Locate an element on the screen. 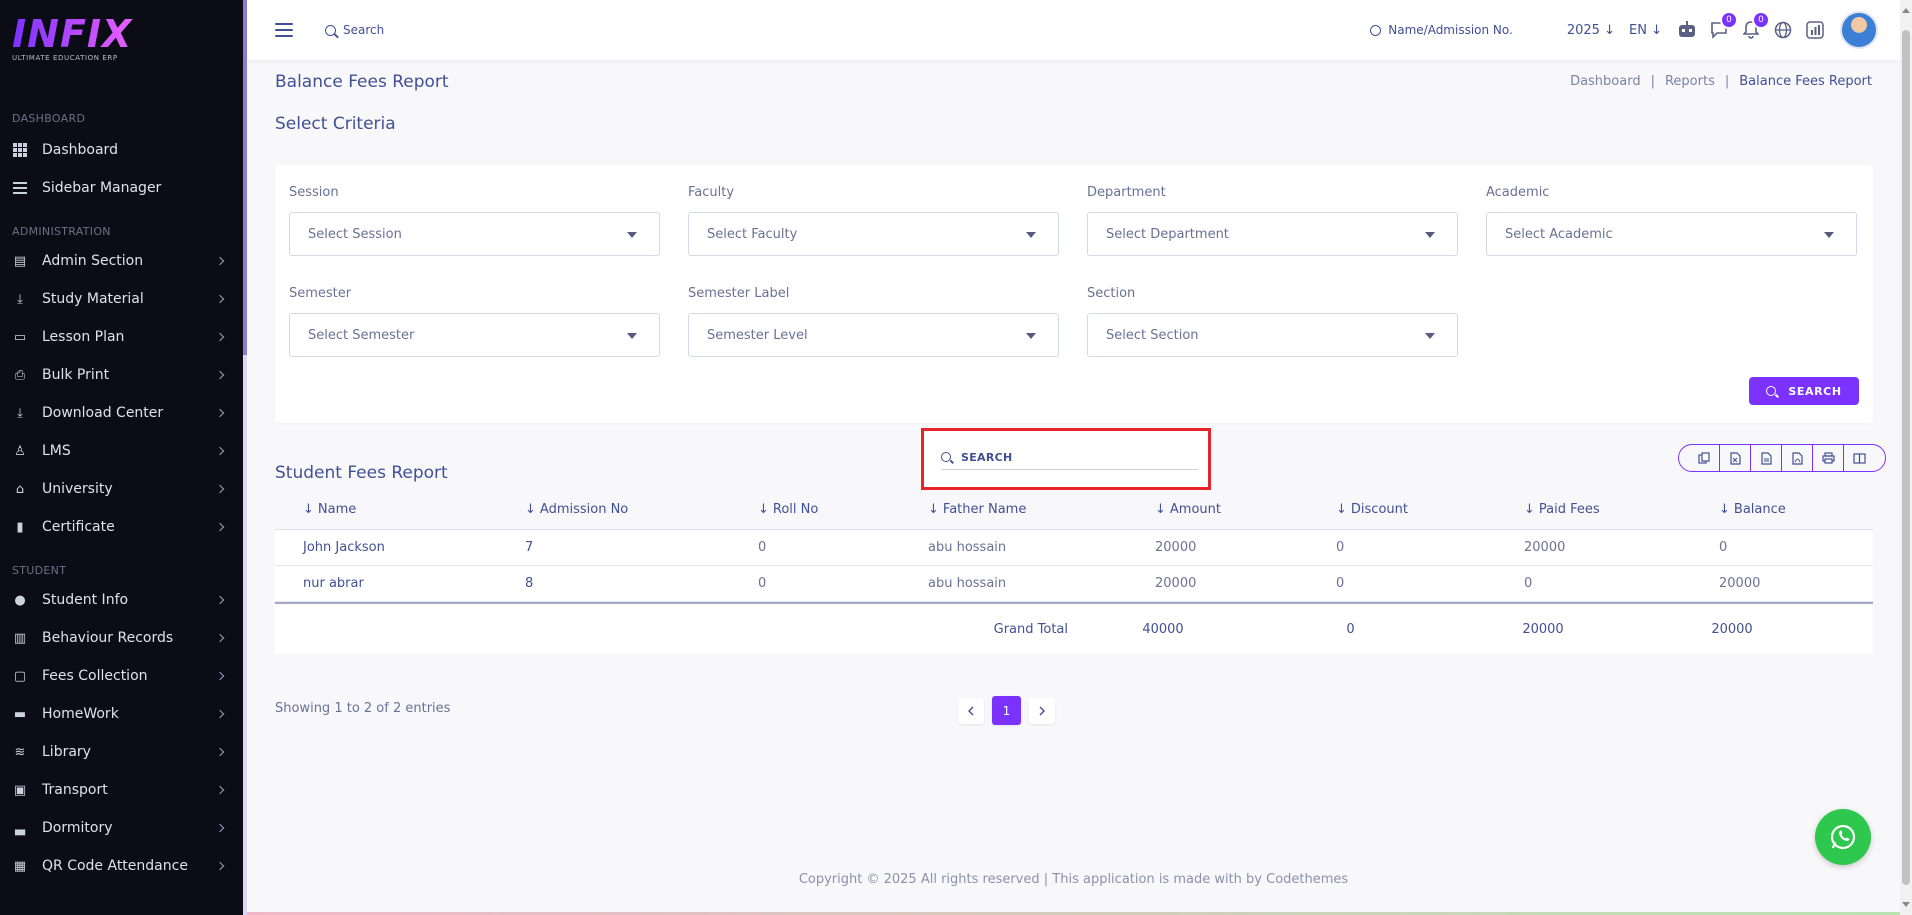 This screenshot has width=1912, height=915. column-header-amount: ↓ Amount is located at coordinates (1217, 509).